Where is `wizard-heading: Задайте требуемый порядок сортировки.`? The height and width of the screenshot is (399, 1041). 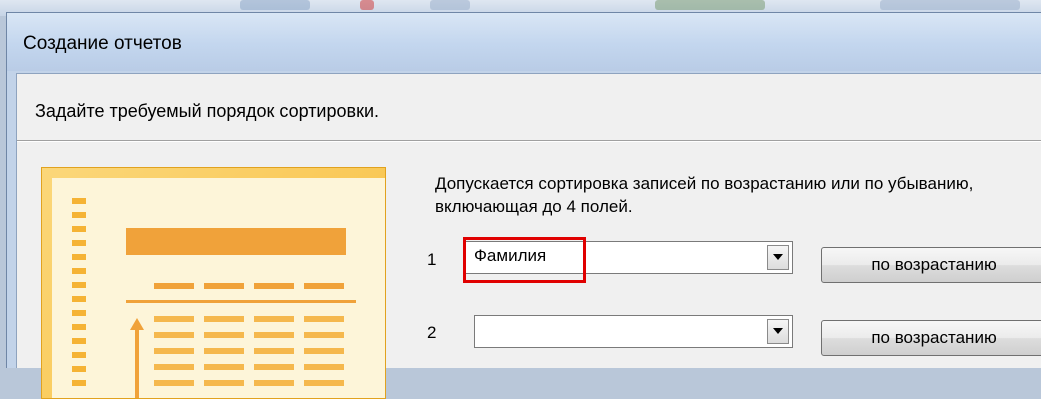 wizard-heading: Задайте требуемый порядок сортировки. is located at coordinates (207, 111).